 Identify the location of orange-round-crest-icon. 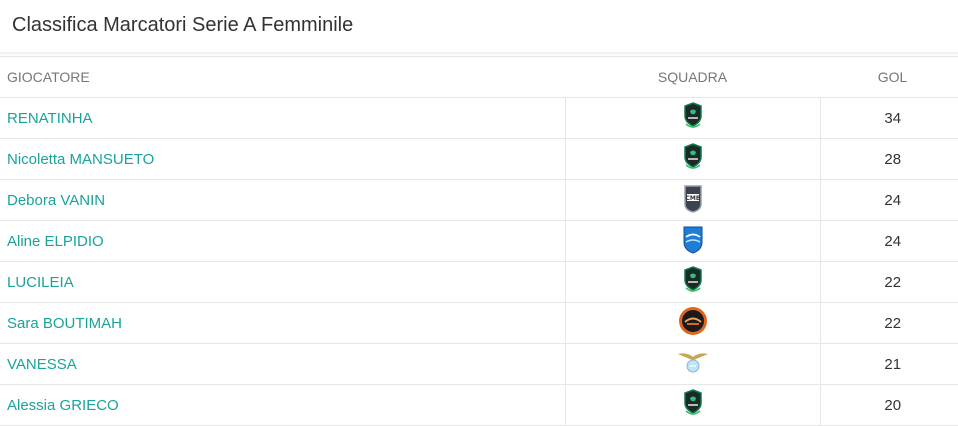
(693, 323).